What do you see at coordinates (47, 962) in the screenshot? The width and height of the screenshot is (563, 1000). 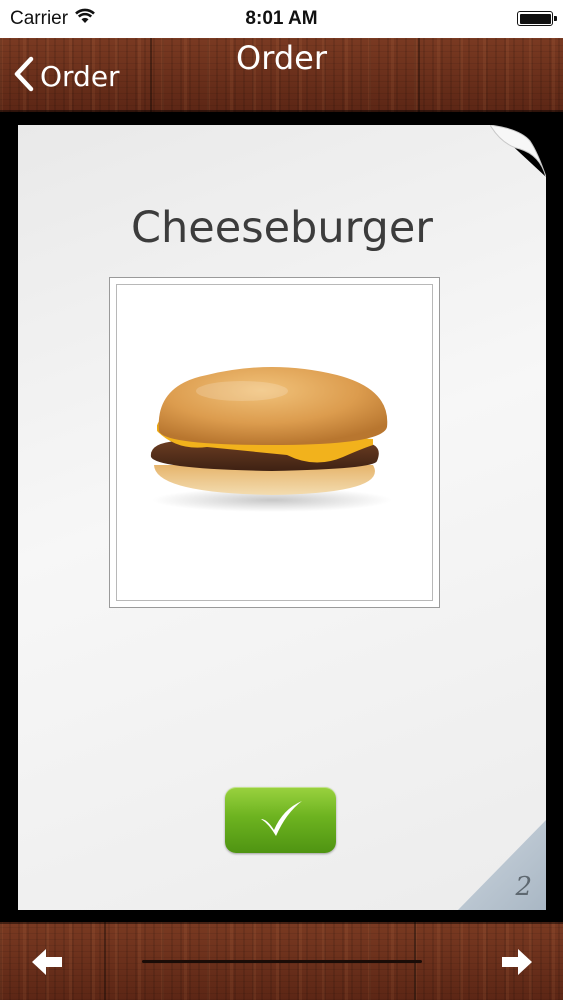 I see `previous-button` at bounding box center [47, 962].